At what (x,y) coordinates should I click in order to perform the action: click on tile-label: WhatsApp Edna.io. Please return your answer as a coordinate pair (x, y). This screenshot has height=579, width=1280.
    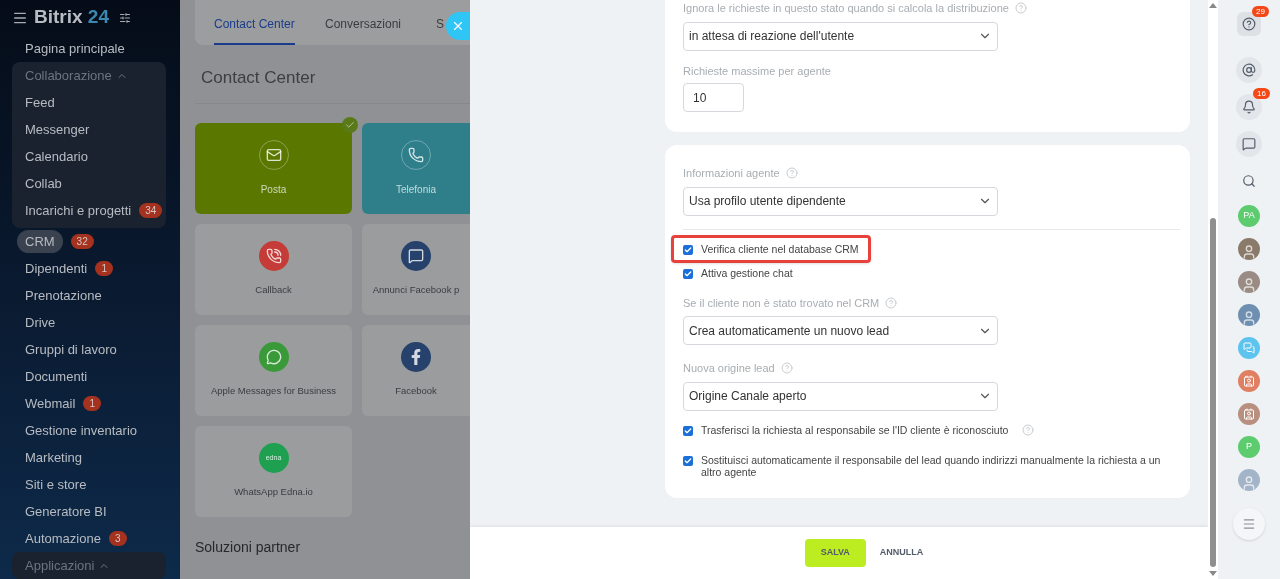
    Looking at the image, I should click on (273, 491).